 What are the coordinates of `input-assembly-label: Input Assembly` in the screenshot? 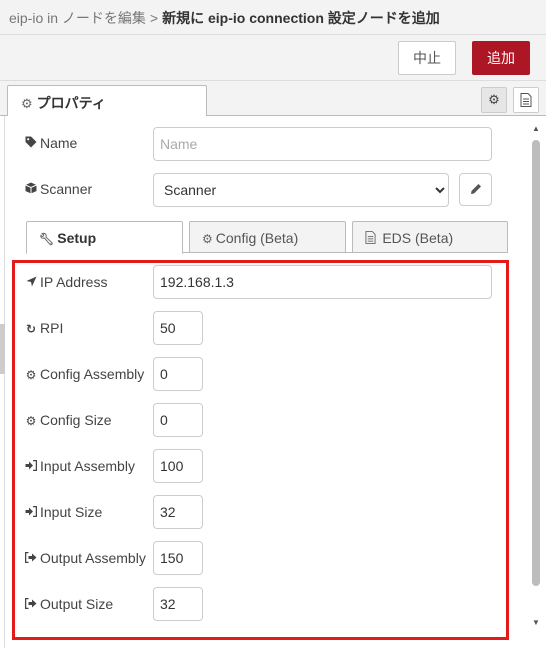 It's located at (79, 466).